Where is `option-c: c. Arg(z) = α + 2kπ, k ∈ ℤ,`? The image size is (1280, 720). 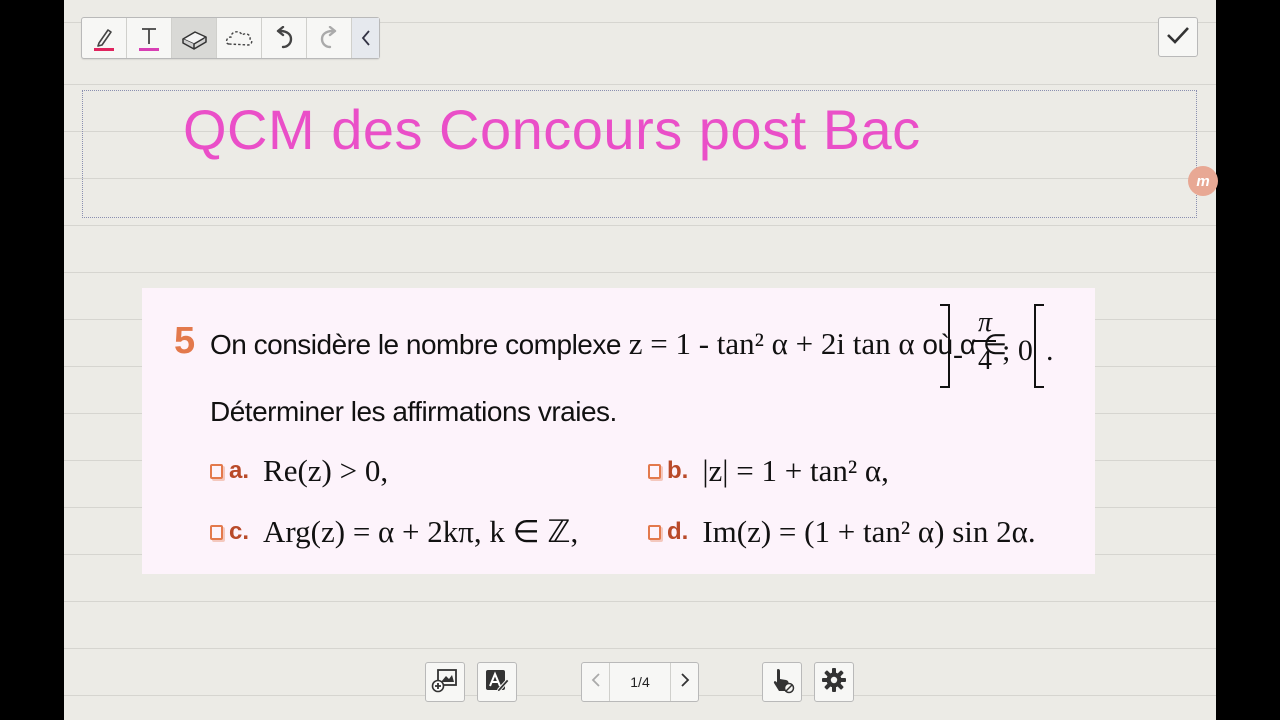
option-c: c. Arg(z) = α + 2kπ, k ∈ ℤ, is located at coordinates (394, 532).